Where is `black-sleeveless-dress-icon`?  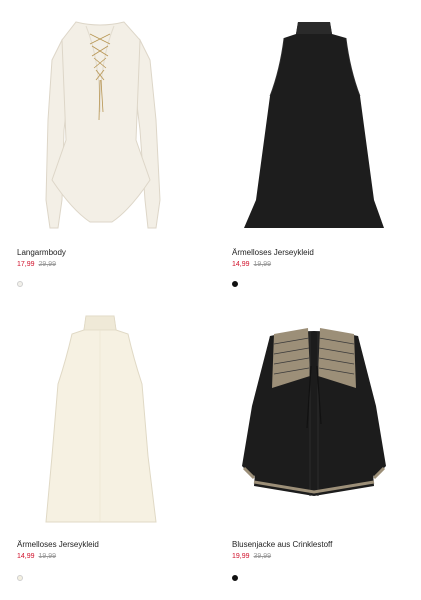
black-sleeveless-dress-icon is located at coordinates (314, 125).